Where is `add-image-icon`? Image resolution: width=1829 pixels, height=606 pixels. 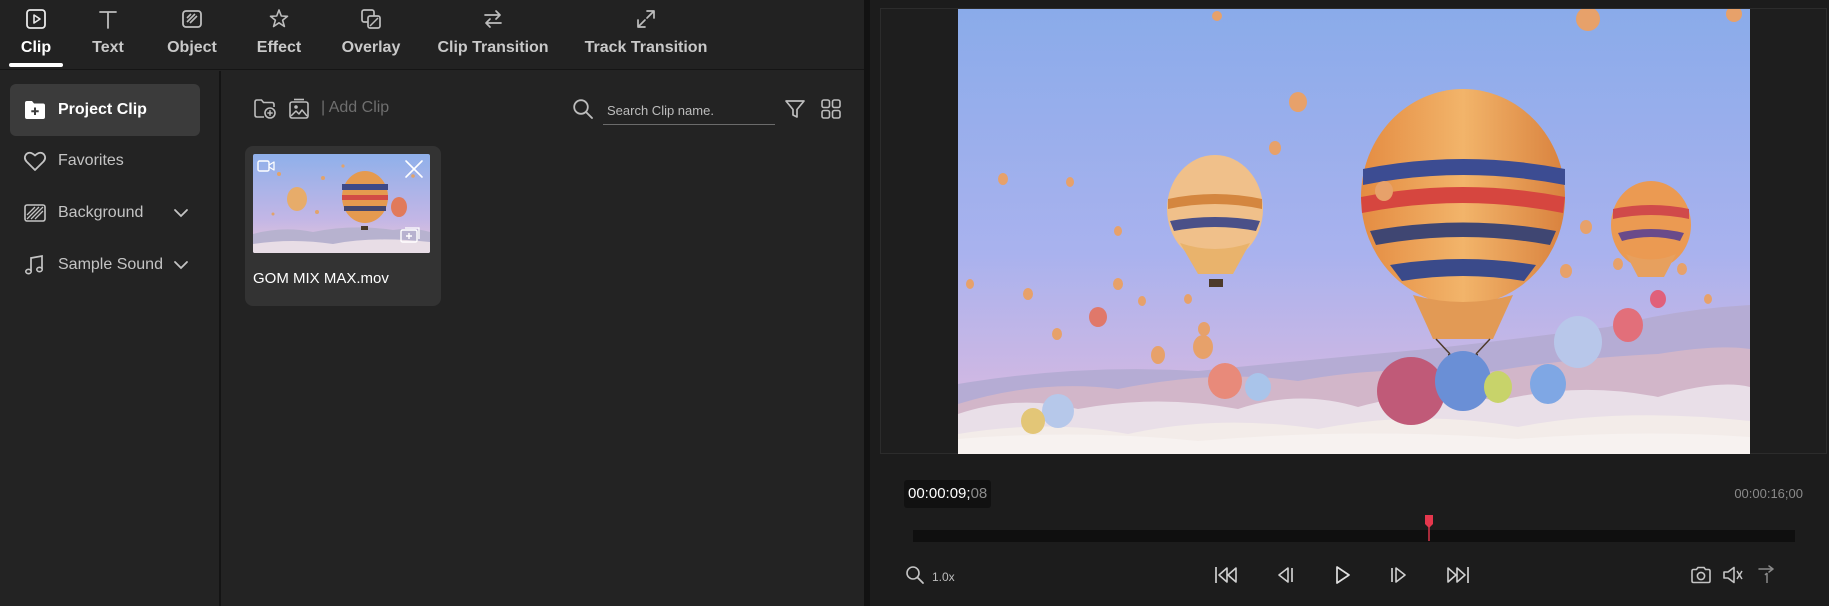 add-image-icon is located at coordinates (299, 109).